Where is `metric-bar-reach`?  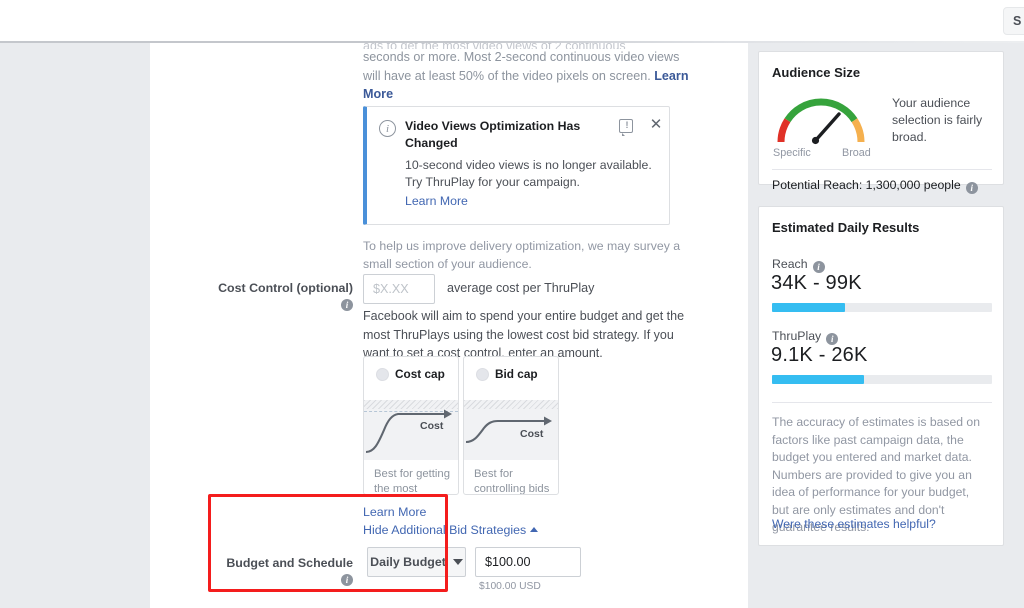 metric-bar-reach is located at coordinates (882, 307).